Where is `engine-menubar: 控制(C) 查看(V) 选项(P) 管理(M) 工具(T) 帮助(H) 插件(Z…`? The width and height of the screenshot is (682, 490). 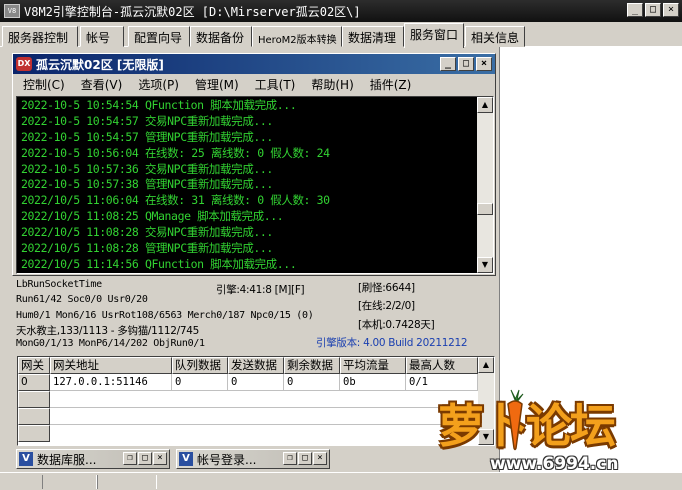 engine-menubar: 控制(C) 查看(V) 选项(P) 管理(M) 工具(T) 帮助(H) 插件(Z… is located at coordinates (254, 84).